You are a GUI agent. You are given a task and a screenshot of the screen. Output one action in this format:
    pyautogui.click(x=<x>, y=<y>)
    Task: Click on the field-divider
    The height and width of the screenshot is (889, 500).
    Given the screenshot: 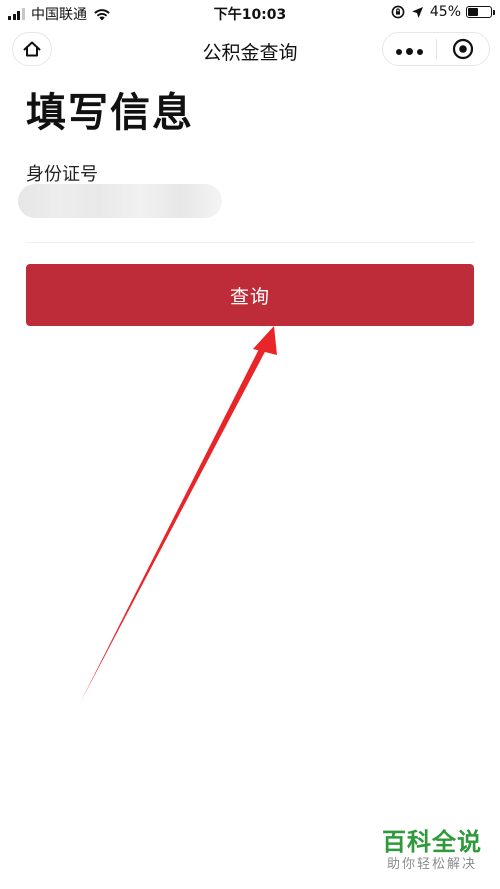 What is the action you would take?
    pyautogui.click(x=250, y=242)
    